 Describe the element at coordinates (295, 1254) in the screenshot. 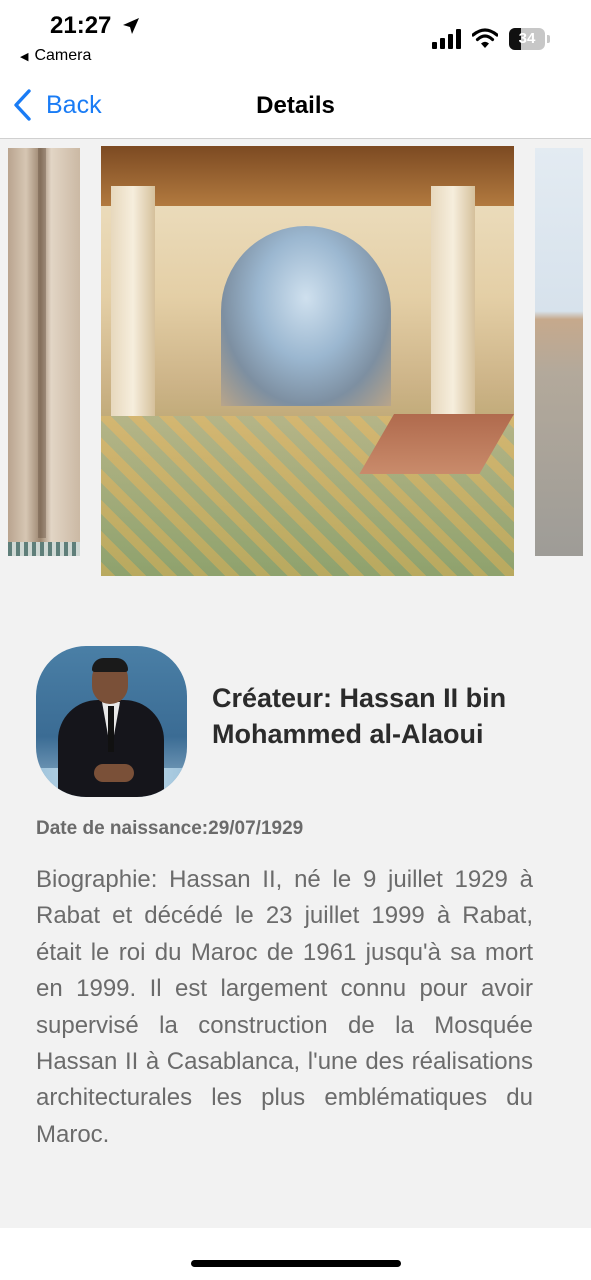

I see `bottom-bar` at that location.